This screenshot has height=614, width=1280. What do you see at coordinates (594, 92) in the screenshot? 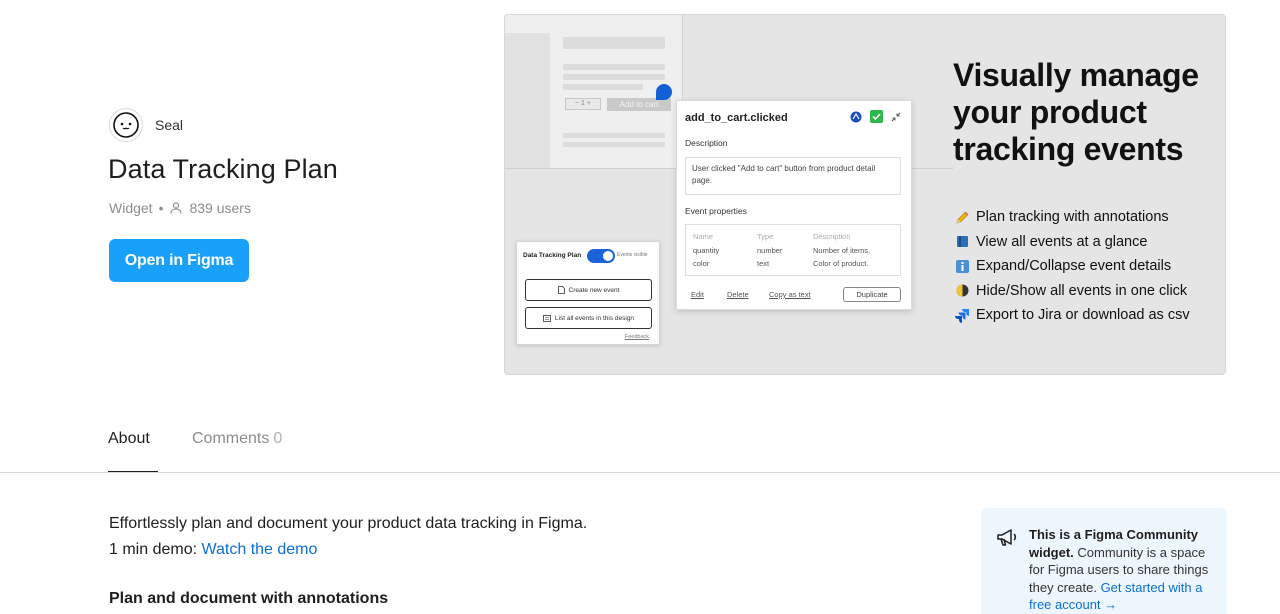
I see `mock-product-page: − 1 + Add to cart` at bounding box center [594, 92].